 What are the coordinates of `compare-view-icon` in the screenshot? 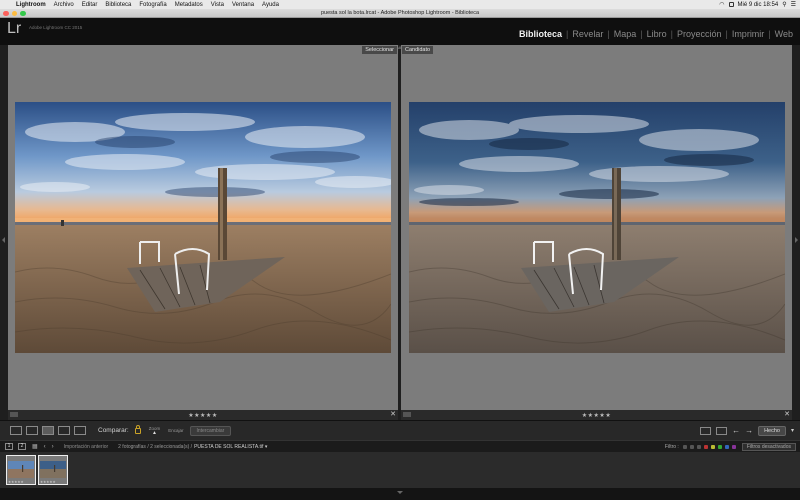 It's located at (48, 430).